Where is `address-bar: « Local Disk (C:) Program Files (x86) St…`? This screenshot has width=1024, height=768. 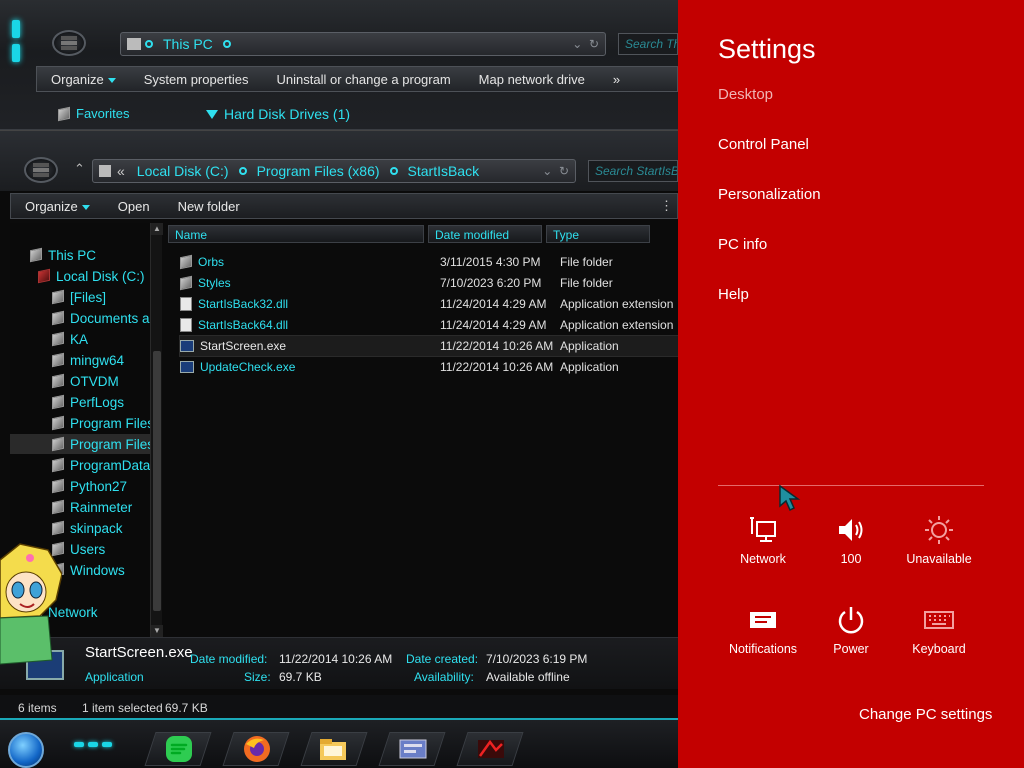
address-bar: « Local Disk (C:) Program Files (x86) St… is located at coordinates (334, 171).